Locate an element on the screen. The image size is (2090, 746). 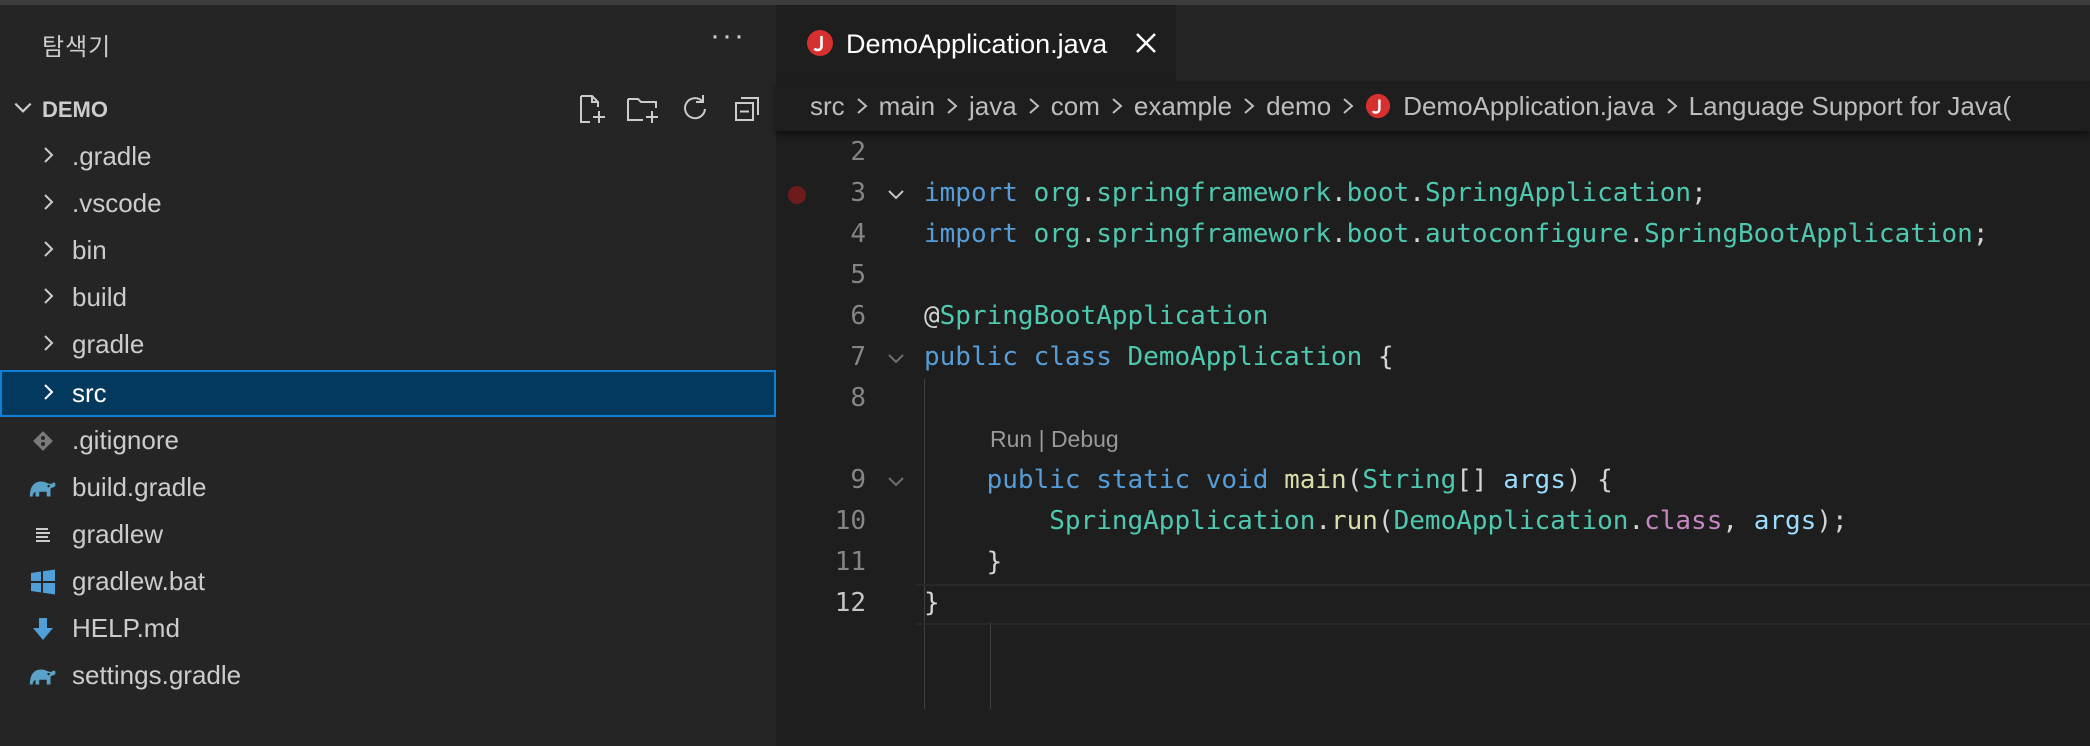
tree-item-gradle-folder: .gradle is located at coordinates (388, 156).